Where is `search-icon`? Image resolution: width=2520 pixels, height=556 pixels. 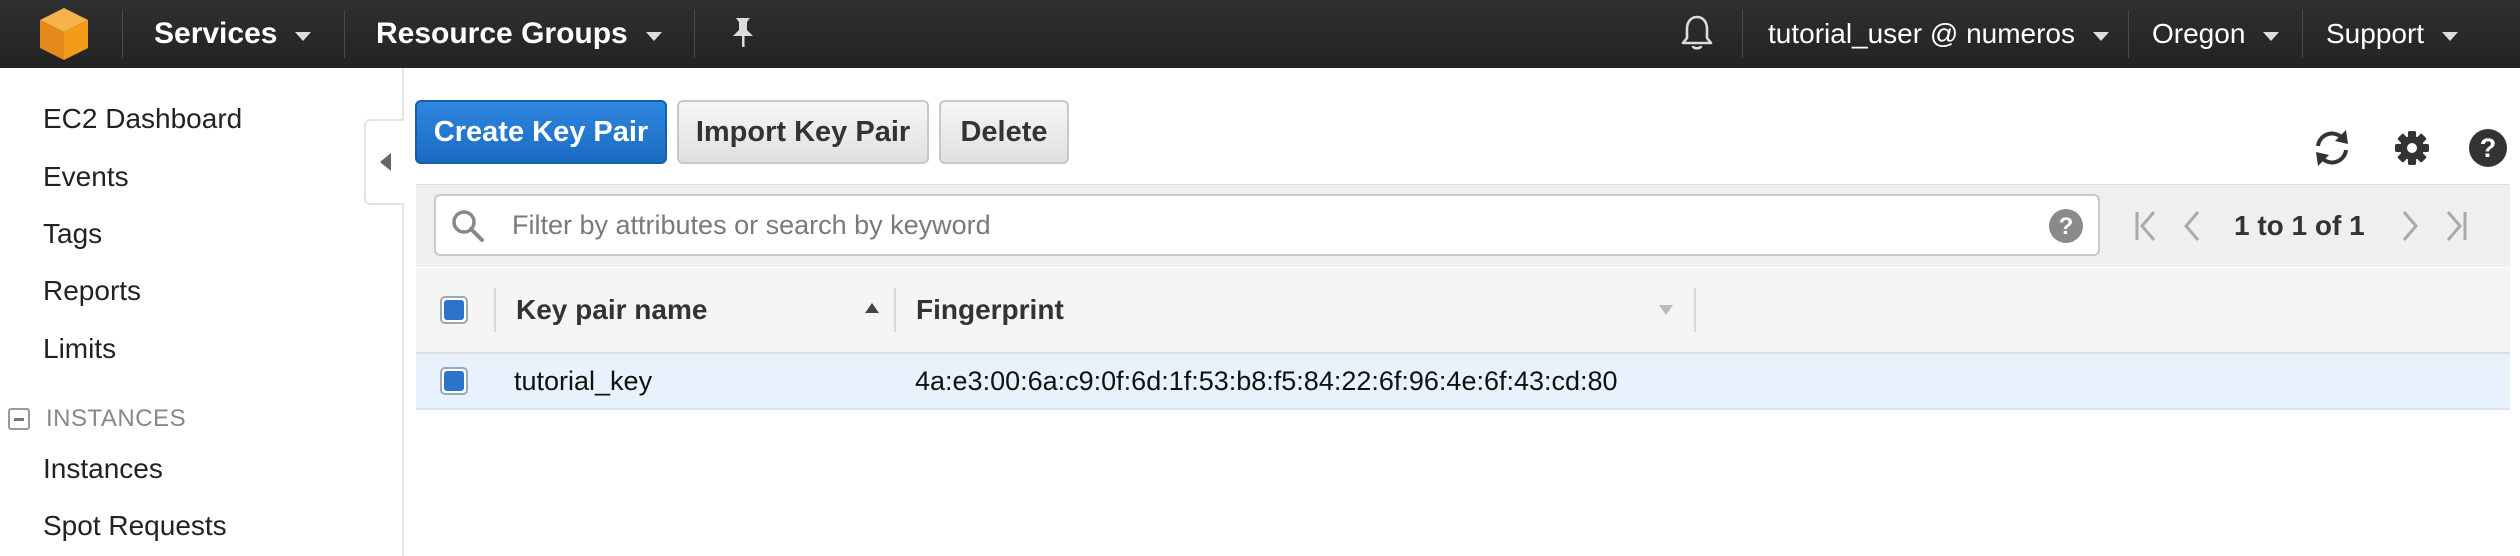 search-icon is located at coordinates (468, 226).